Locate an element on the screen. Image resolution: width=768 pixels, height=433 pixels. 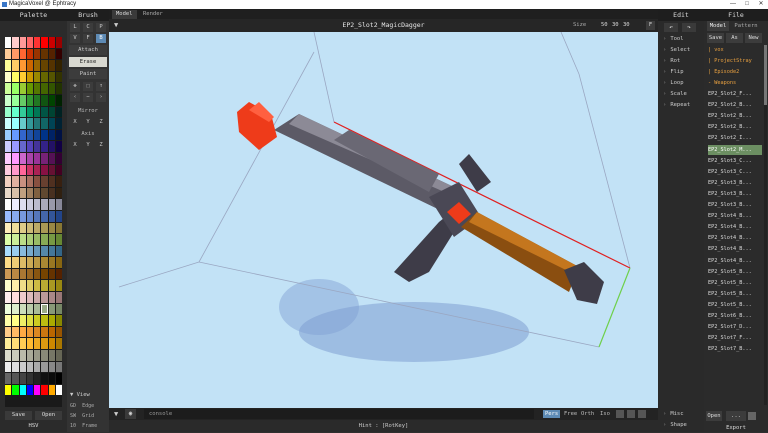
edit-item-tool: › Tool is located at coordinates (681, 39).